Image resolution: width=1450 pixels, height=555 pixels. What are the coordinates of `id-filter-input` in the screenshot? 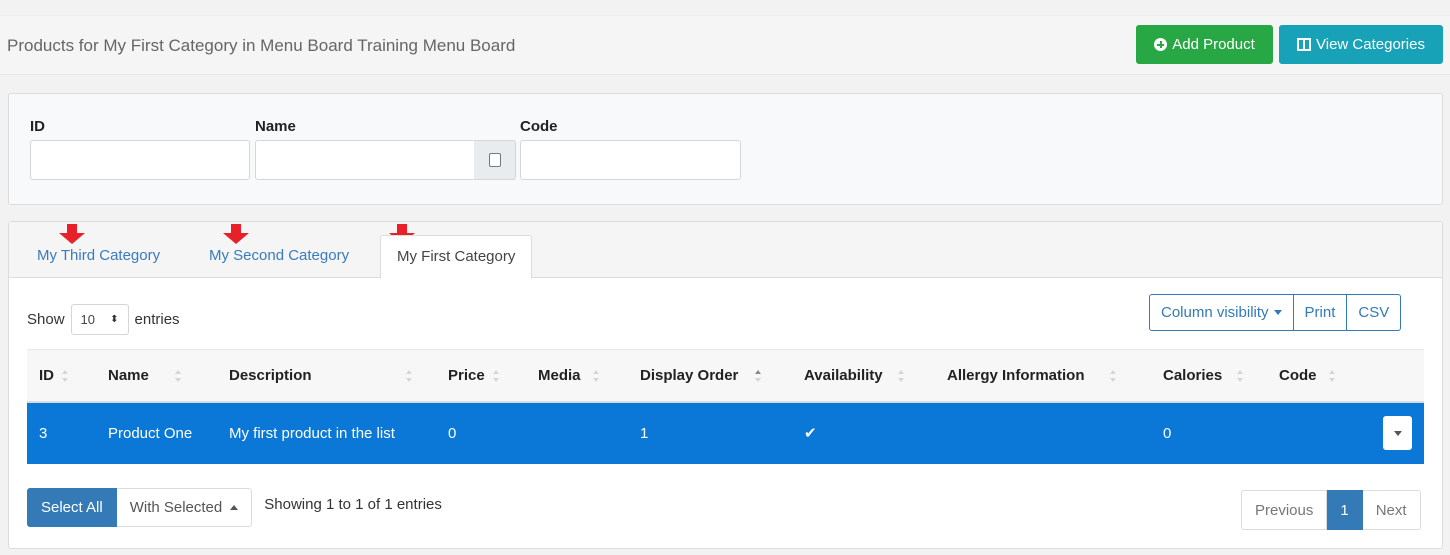 It's located at (140, 160).